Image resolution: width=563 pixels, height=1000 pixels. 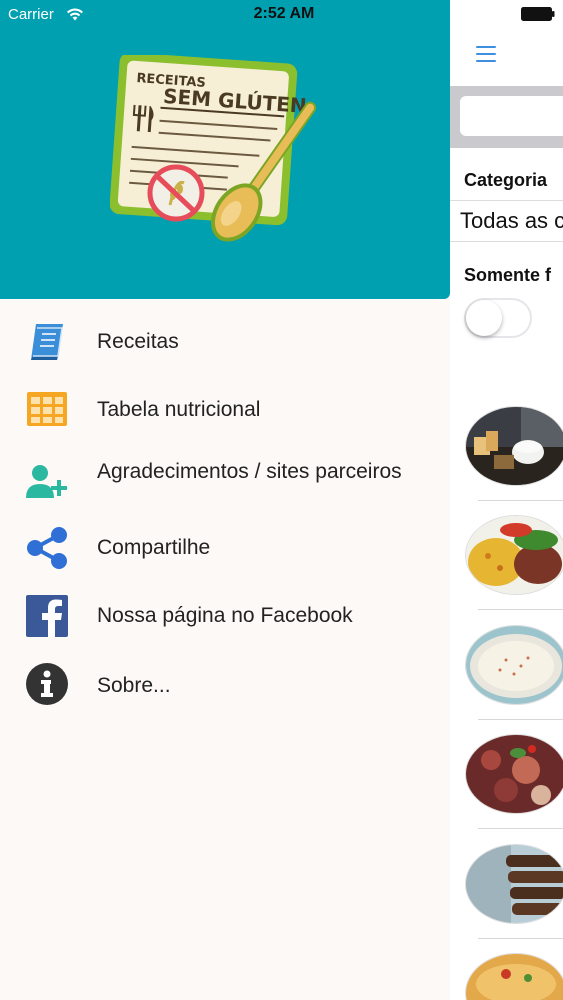 What do you see at coordinates (47, 548) in the screenshot?
I see `share-icon` at bounding box center [47, 548].